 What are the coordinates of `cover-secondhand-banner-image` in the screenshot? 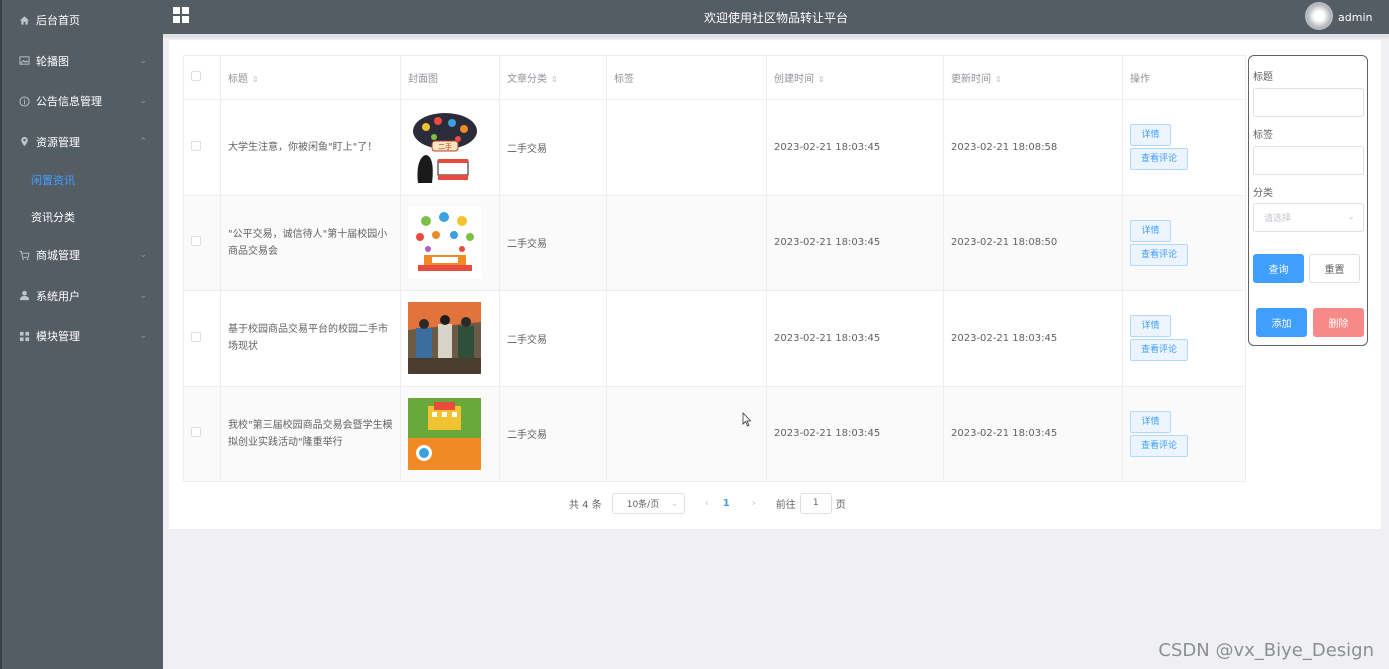 It's located at (444, 433).